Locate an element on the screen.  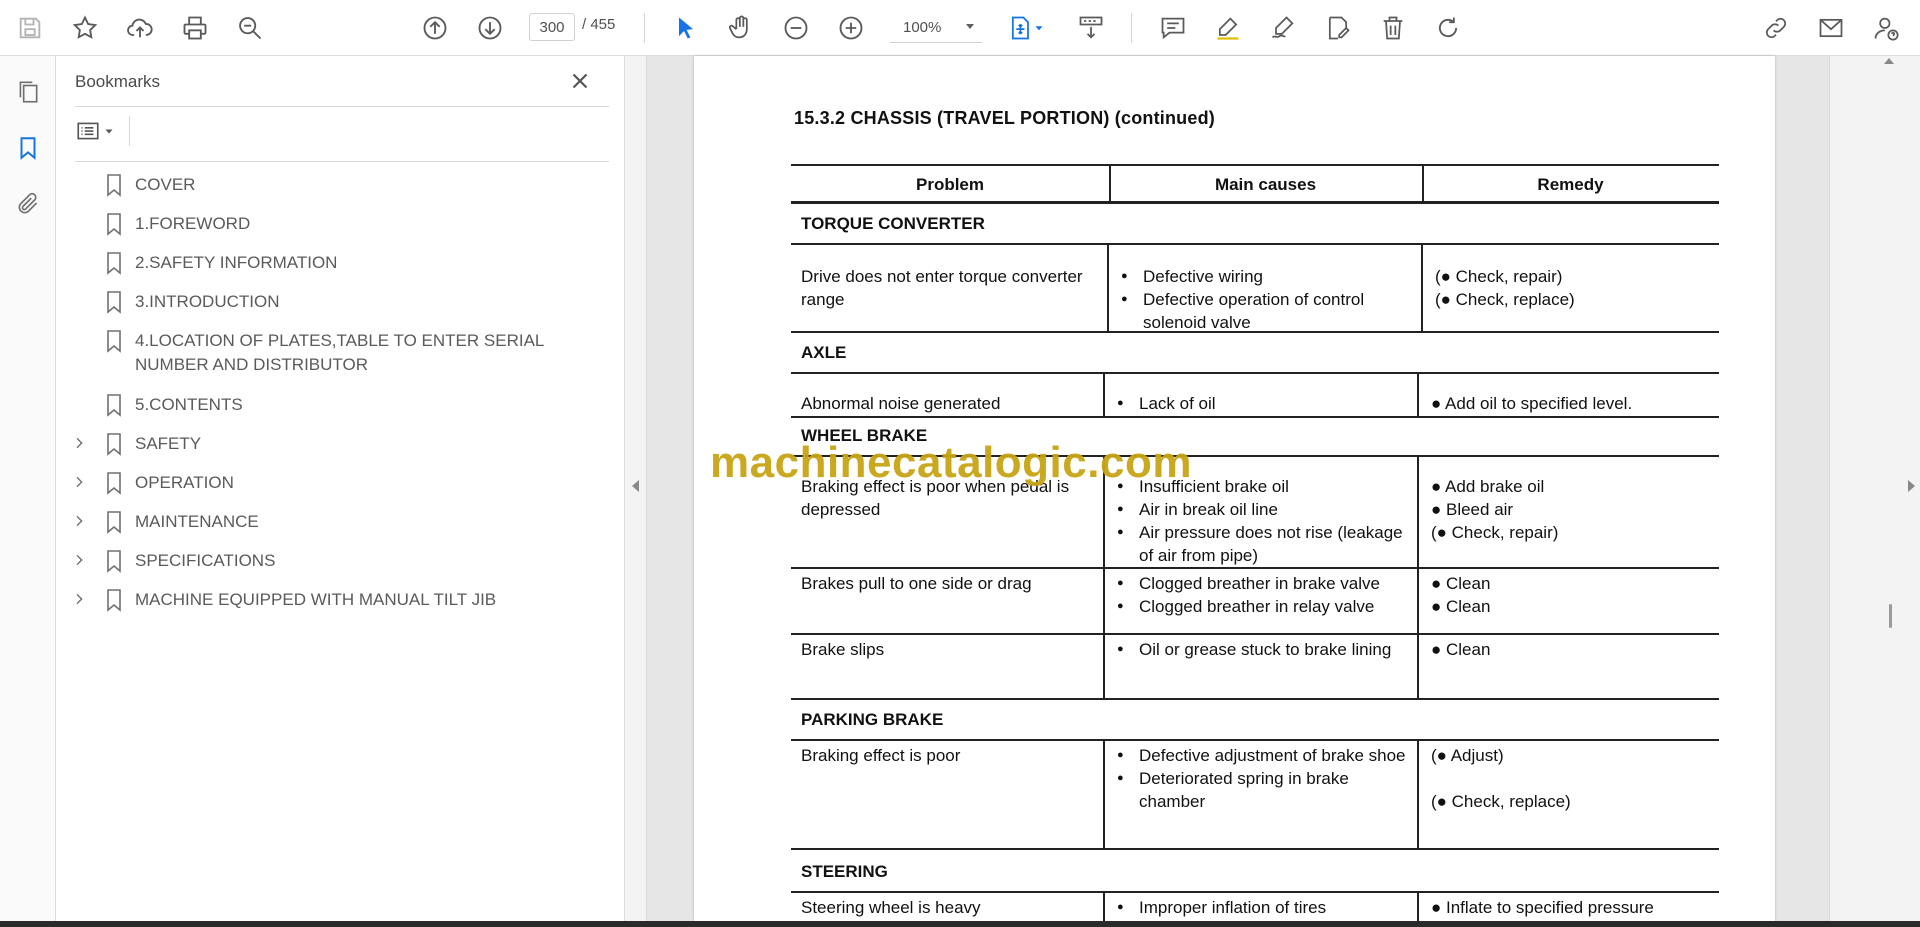
problem-cell: Braking effect is poor is located at coordinates (881, 755).